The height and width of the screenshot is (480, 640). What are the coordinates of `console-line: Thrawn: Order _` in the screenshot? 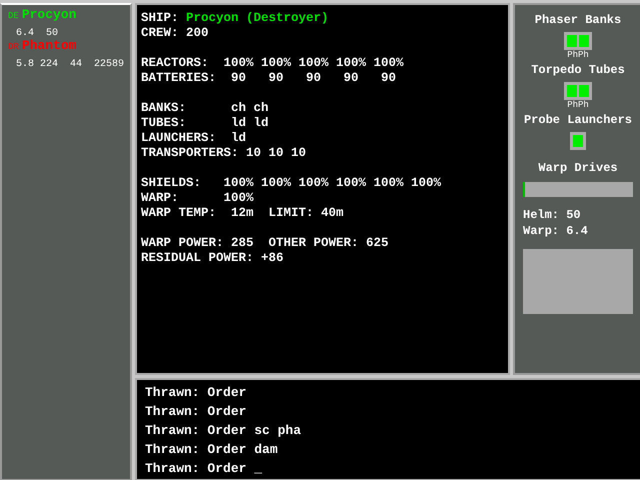 It's located at (204, 469).